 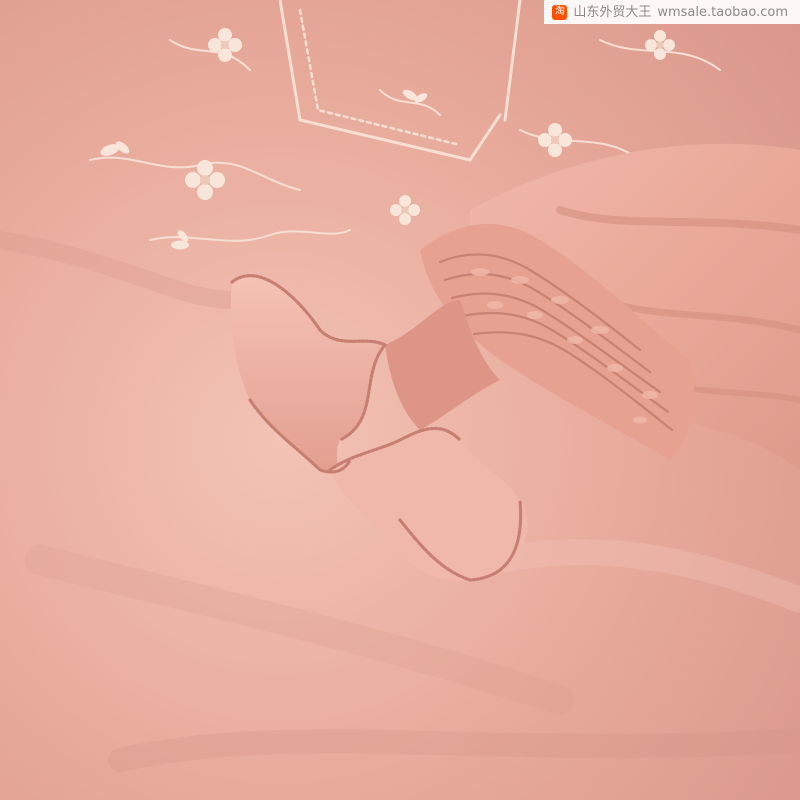 I want to click on watermark-shop-name: 山东外贸大王, so click(x=612, y=12).